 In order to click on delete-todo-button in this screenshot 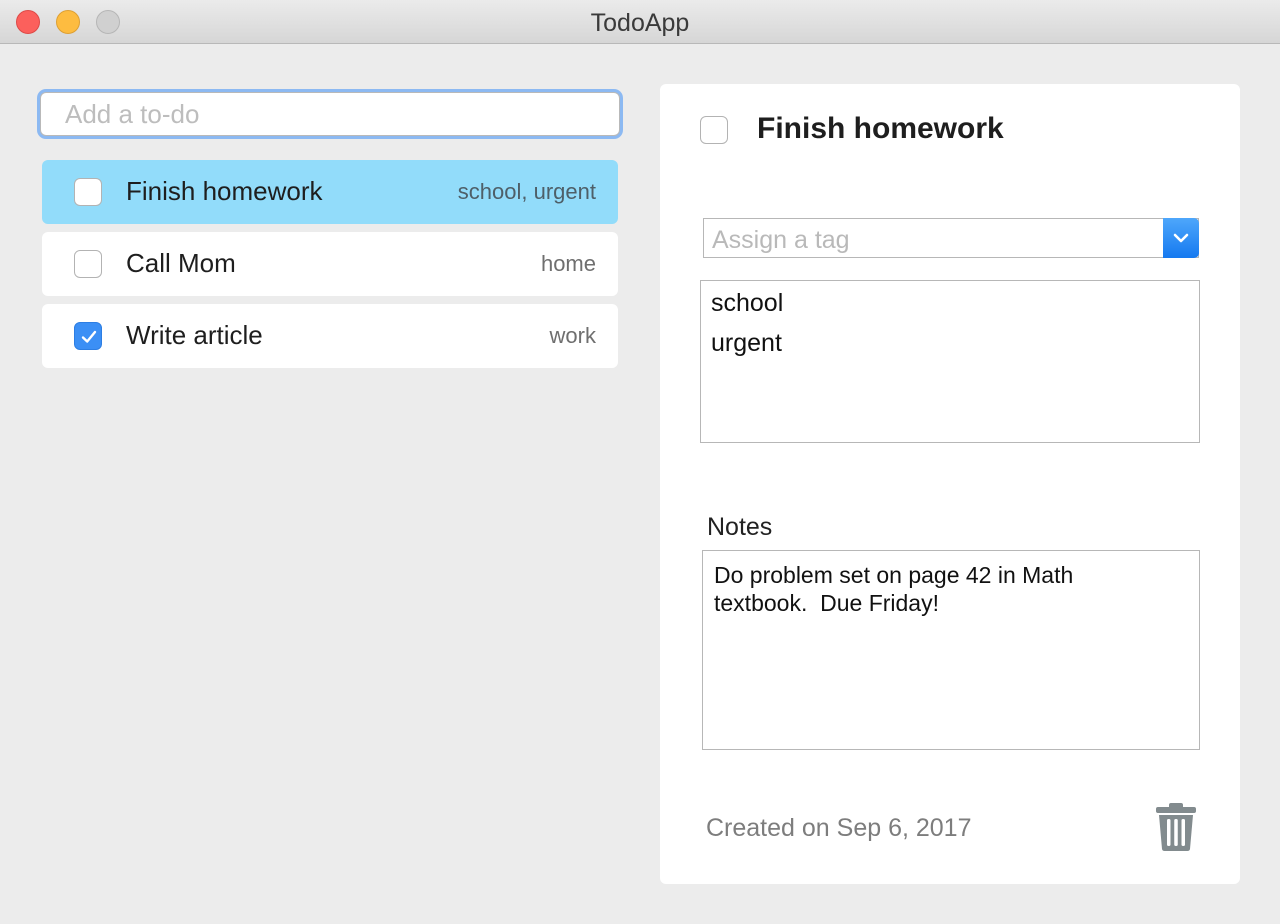, I will do `click(1176, 827)`.